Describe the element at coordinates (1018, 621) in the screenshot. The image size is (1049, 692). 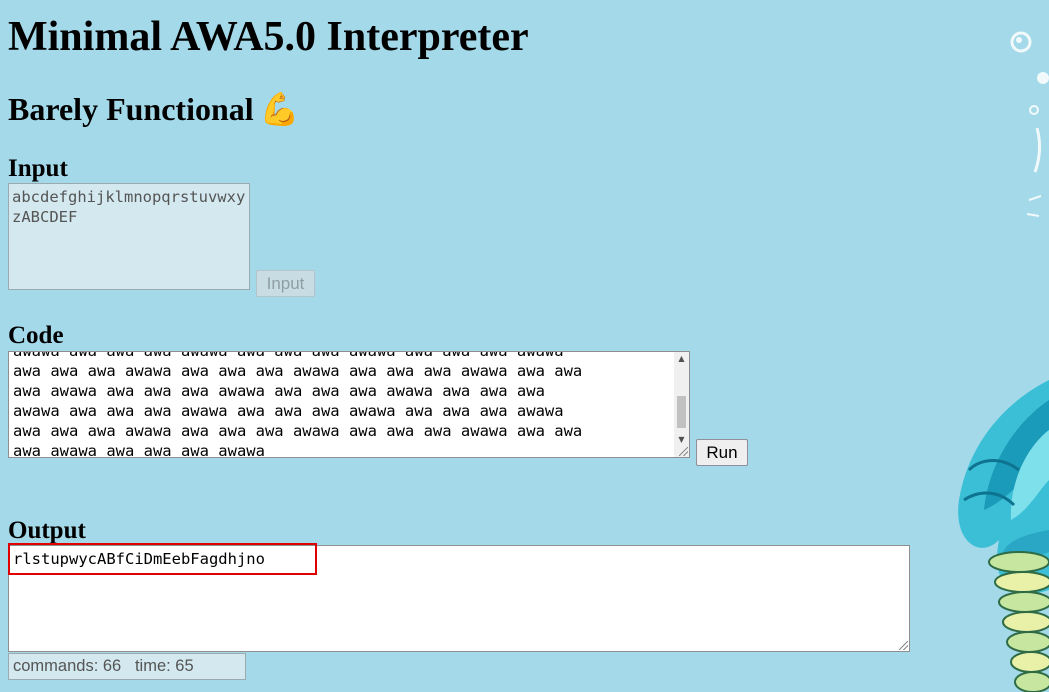
I see `spring-coil-artwork` at that location.